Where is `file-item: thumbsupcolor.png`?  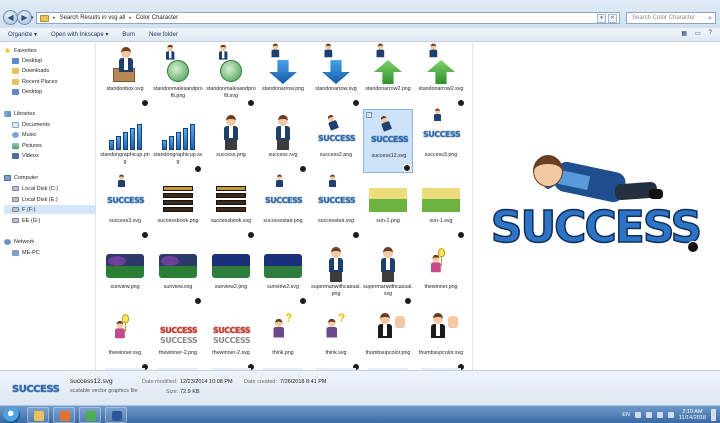
file-item: thumbsupcolor.png is located at coordinates (388, 338).